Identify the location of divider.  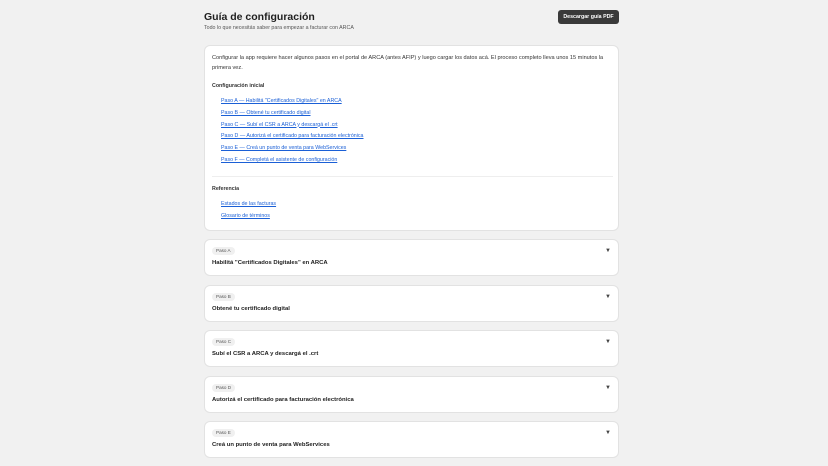
(412, 176).